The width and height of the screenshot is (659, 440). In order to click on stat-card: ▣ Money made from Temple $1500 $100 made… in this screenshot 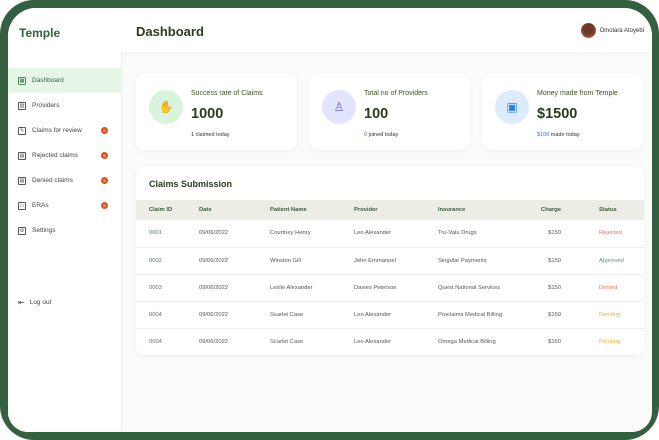, I will do `click(562, 112)`.